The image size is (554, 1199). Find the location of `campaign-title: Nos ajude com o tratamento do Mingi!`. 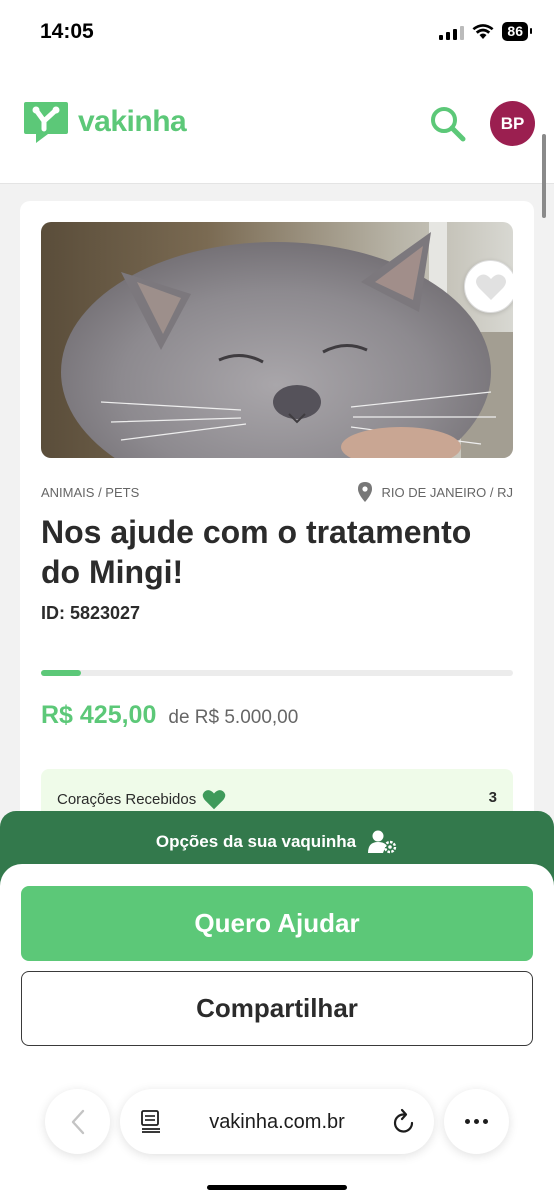

campaign-title: Nos ajude com o tratamento do Mingi! is located at coordinates (256, 552).